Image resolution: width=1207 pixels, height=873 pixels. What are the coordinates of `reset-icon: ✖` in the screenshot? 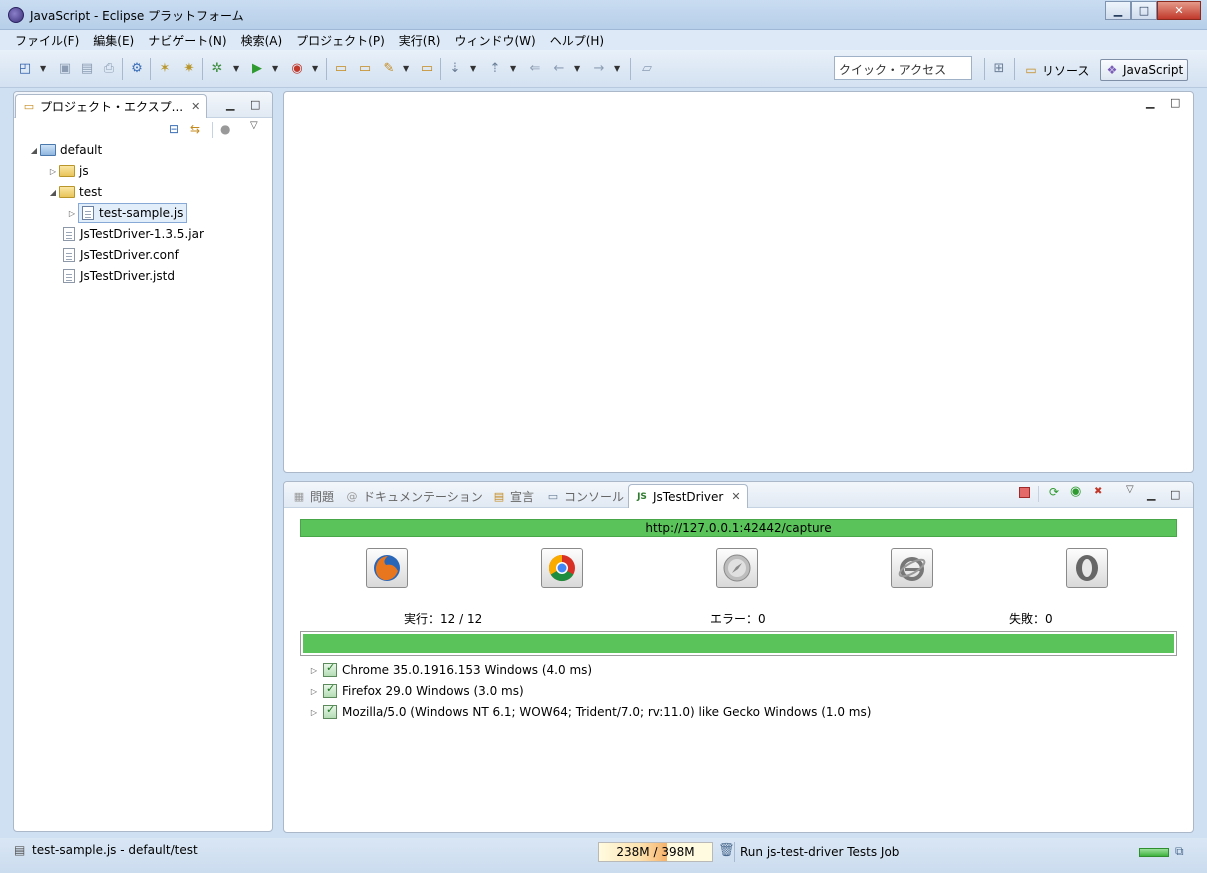 It's located at (1098, 491).